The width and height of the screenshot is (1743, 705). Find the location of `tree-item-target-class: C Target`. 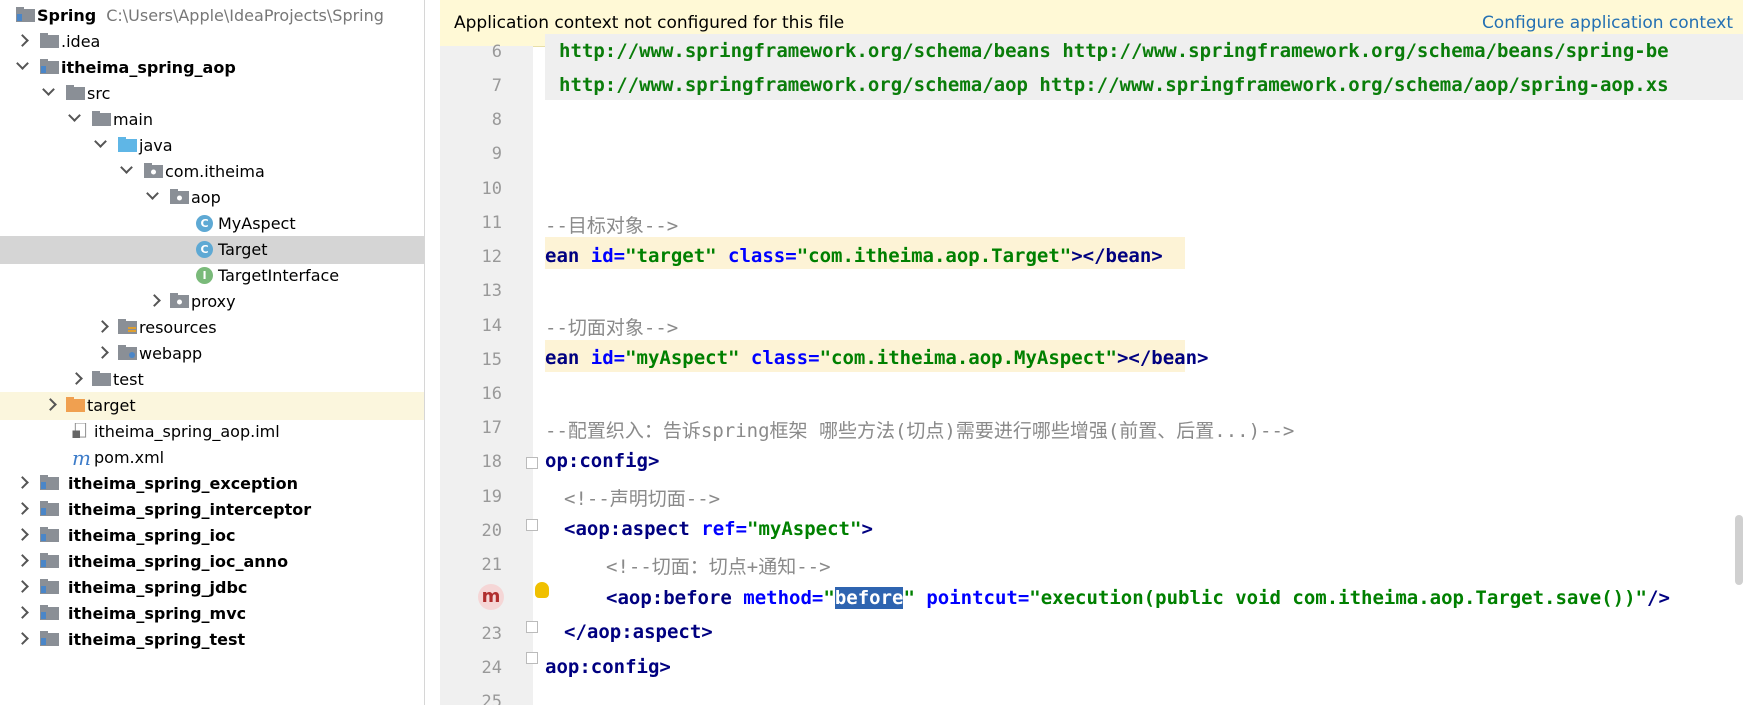

tree-item-target-class: C Target is located at coordinates (212, 250).